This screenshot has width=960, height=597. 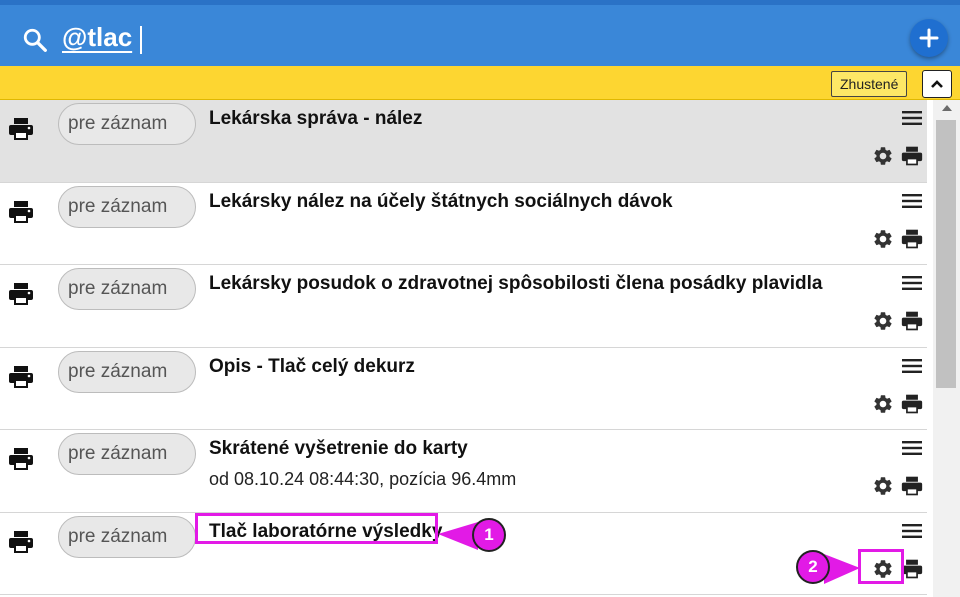 What do you see at coordinates (97, 37) in the screenshot?
I see `search-query: @tlac` at bounding box center [97, 37].